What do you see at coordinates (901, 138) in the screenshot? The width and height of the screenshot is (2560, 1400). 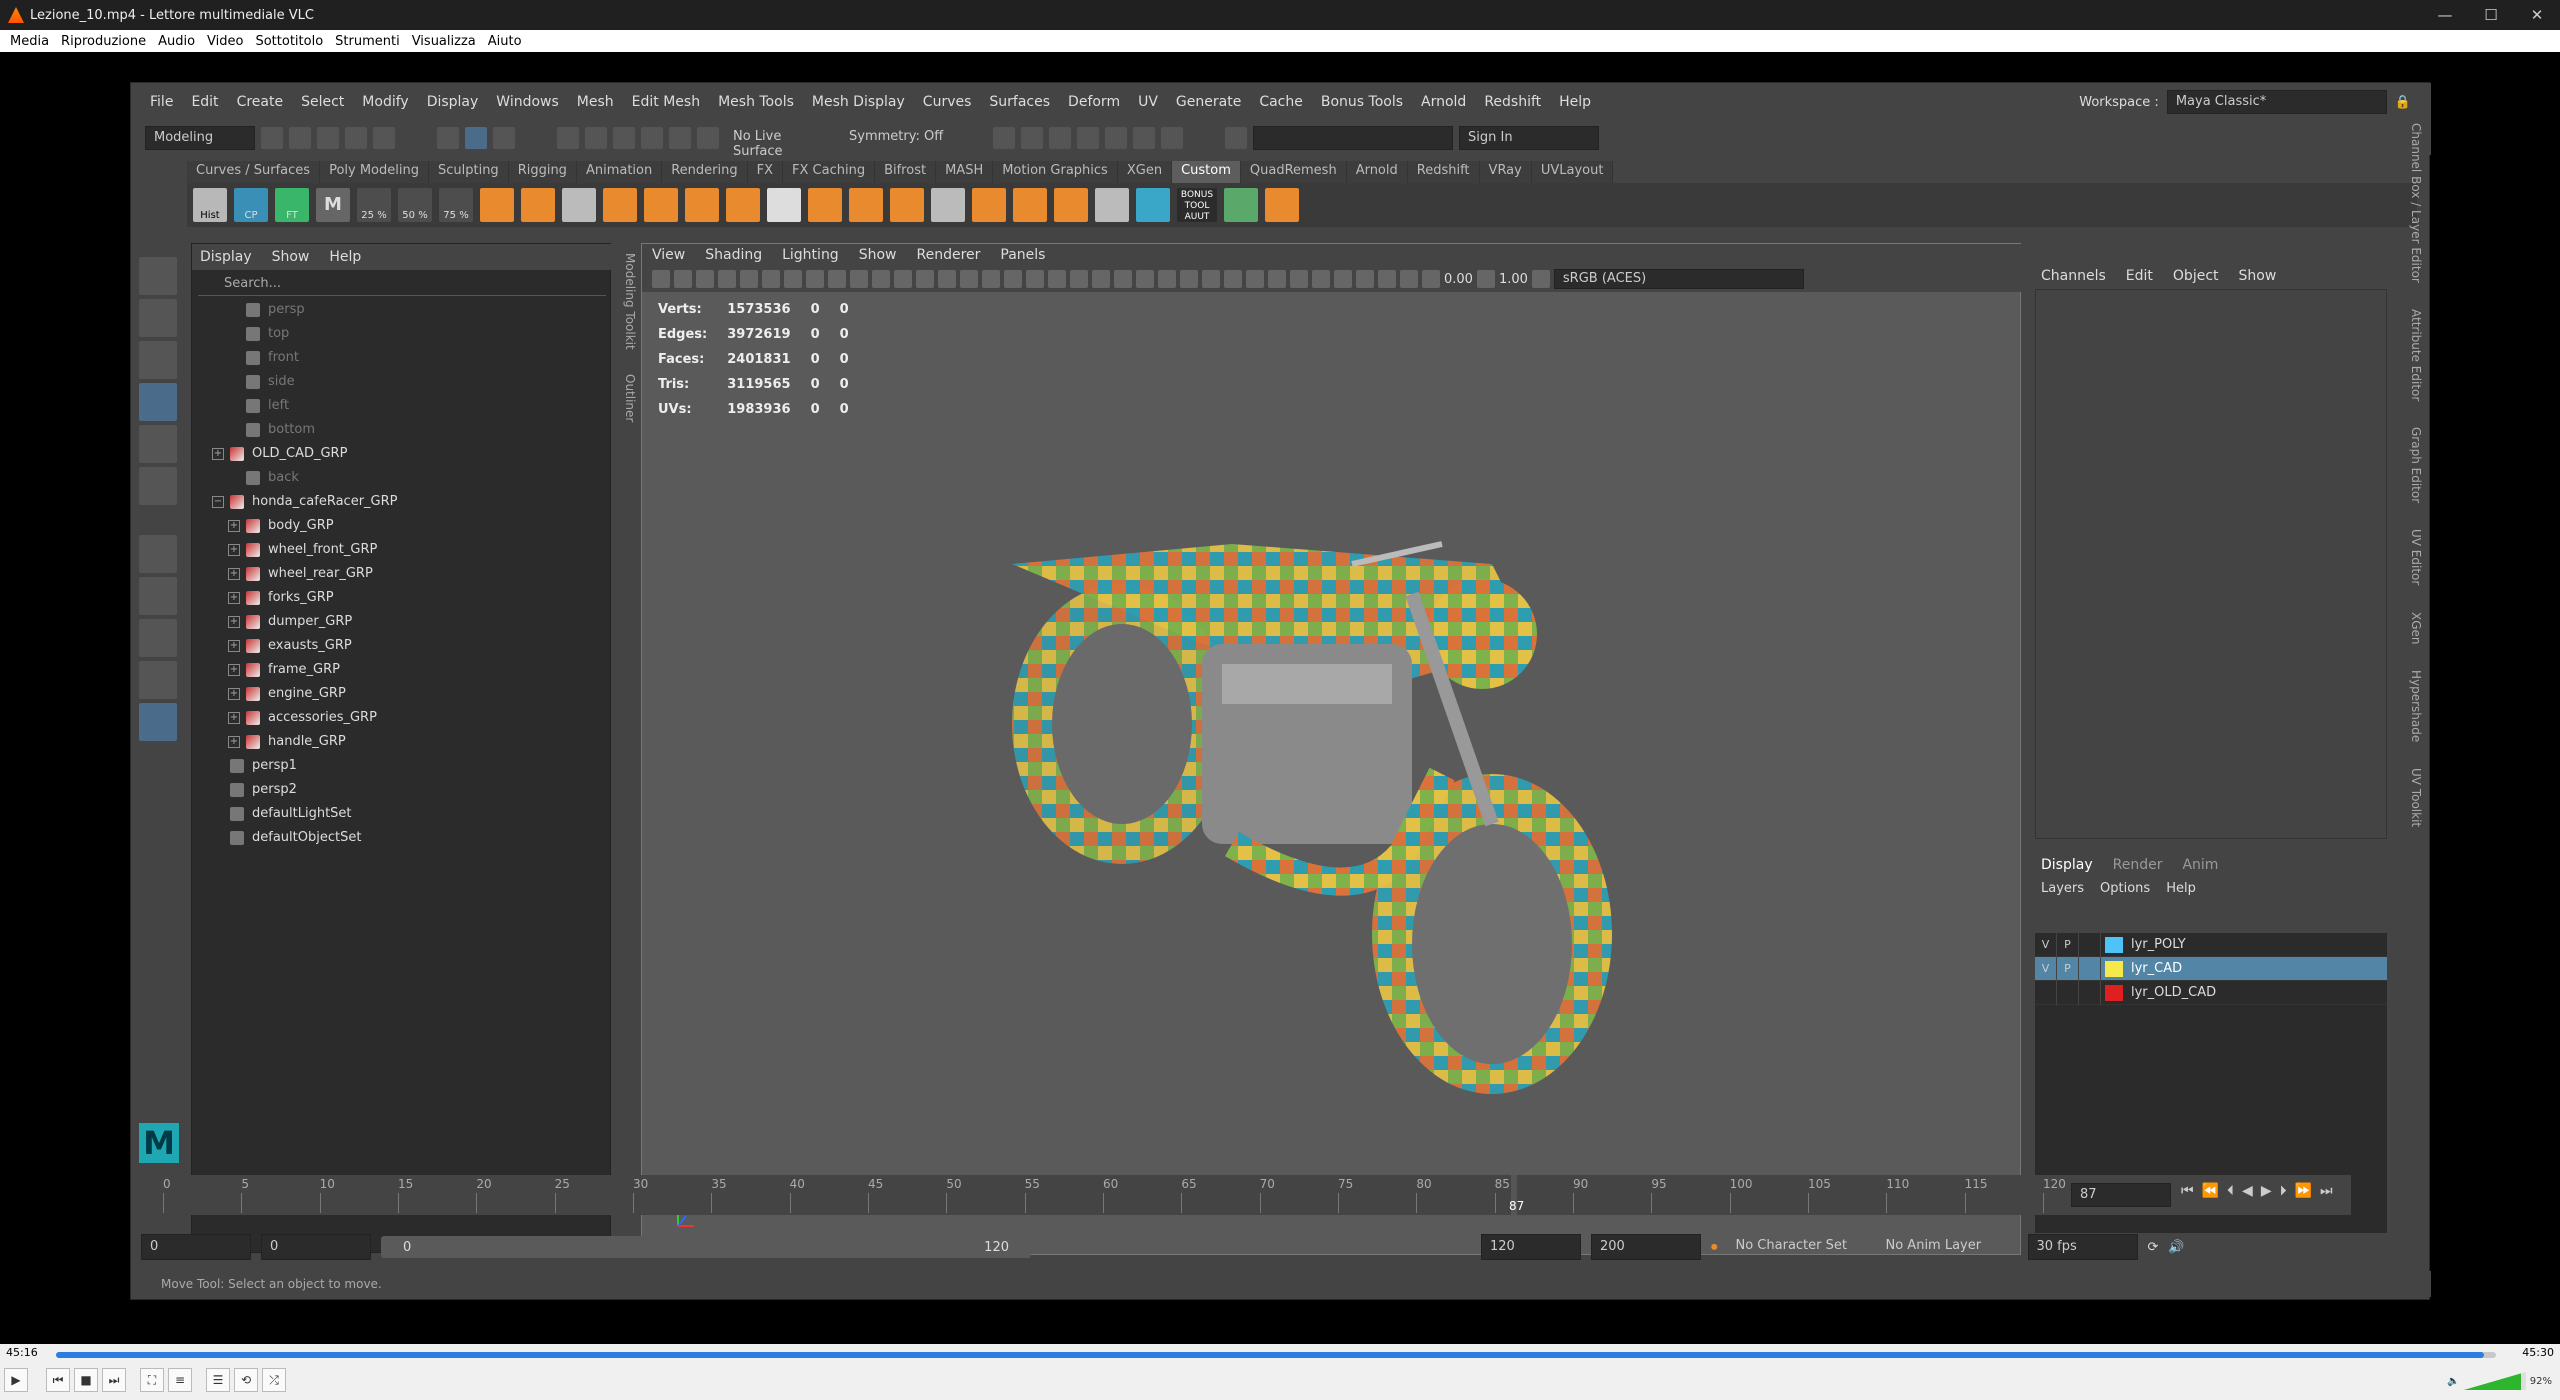 I see `symmetry-dropdown: Symmetry: Off` at bounding box center [901, 138].